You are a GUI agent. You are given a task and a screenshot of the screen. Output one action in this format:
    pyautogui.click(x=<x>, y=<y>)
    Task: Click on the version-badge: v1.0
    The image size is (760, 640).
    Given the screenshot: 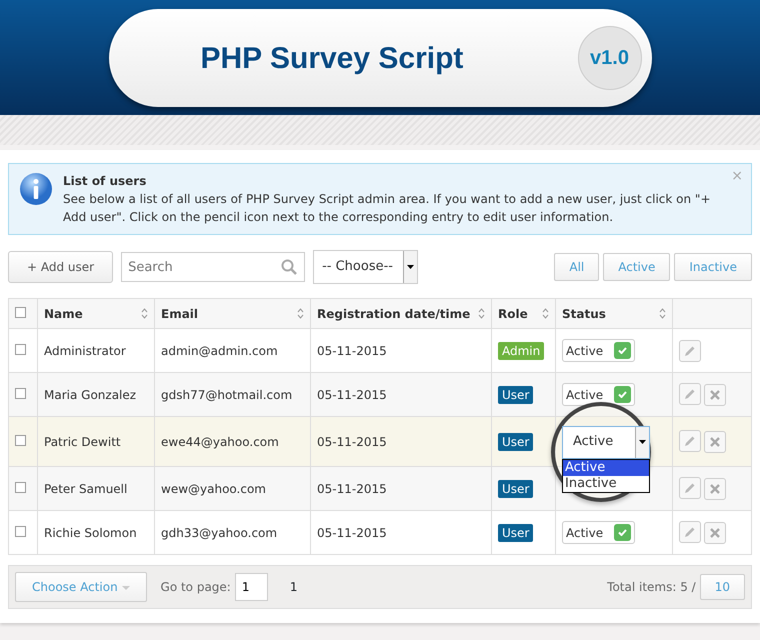 What is the action you would take?
    pyautogui.click(x=610, y=58)
    